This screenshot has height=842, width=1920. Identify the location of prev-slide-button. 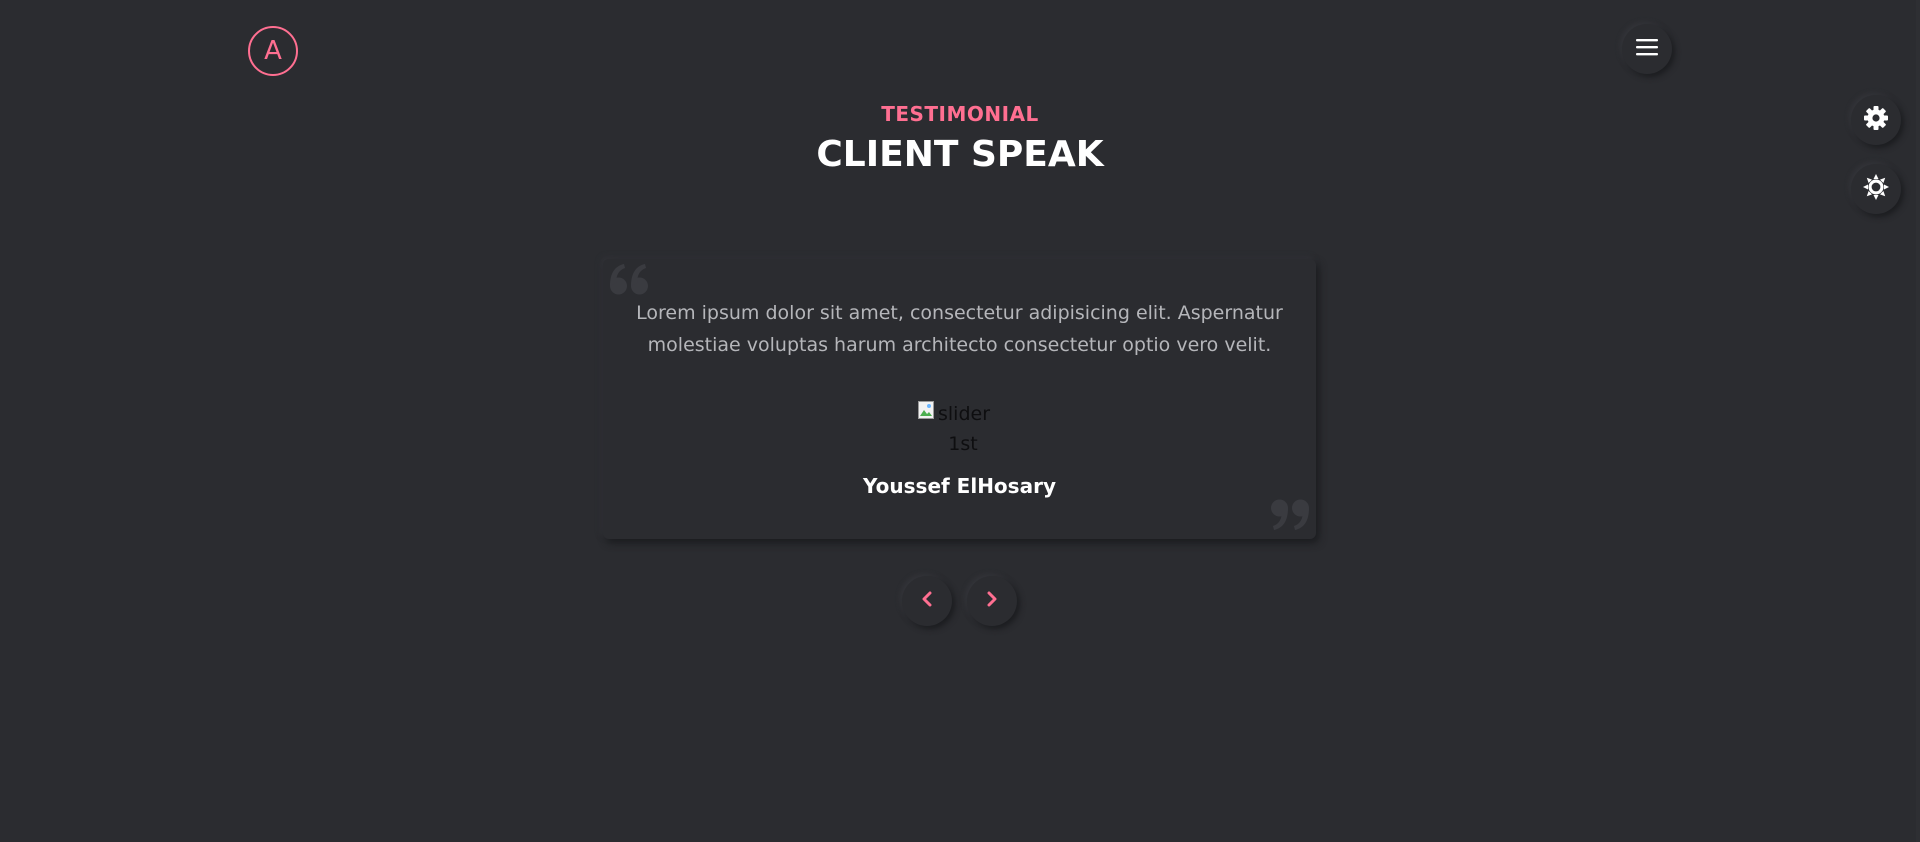
(927, 601).